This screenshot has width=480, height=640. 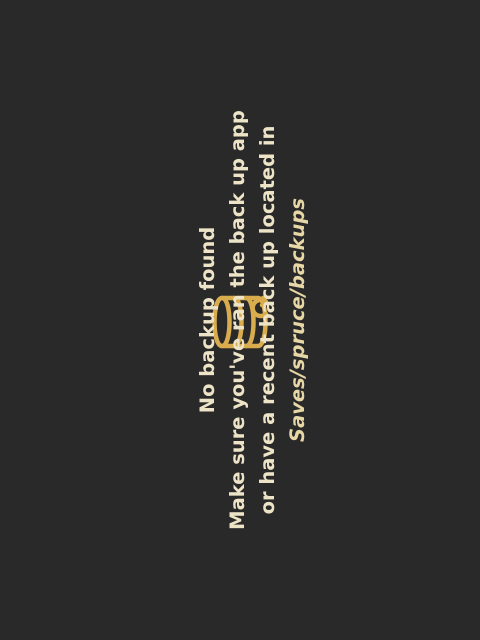 I want to click on backup-folder-path: Saves/spruce/backups, so click(x=297, y=320).